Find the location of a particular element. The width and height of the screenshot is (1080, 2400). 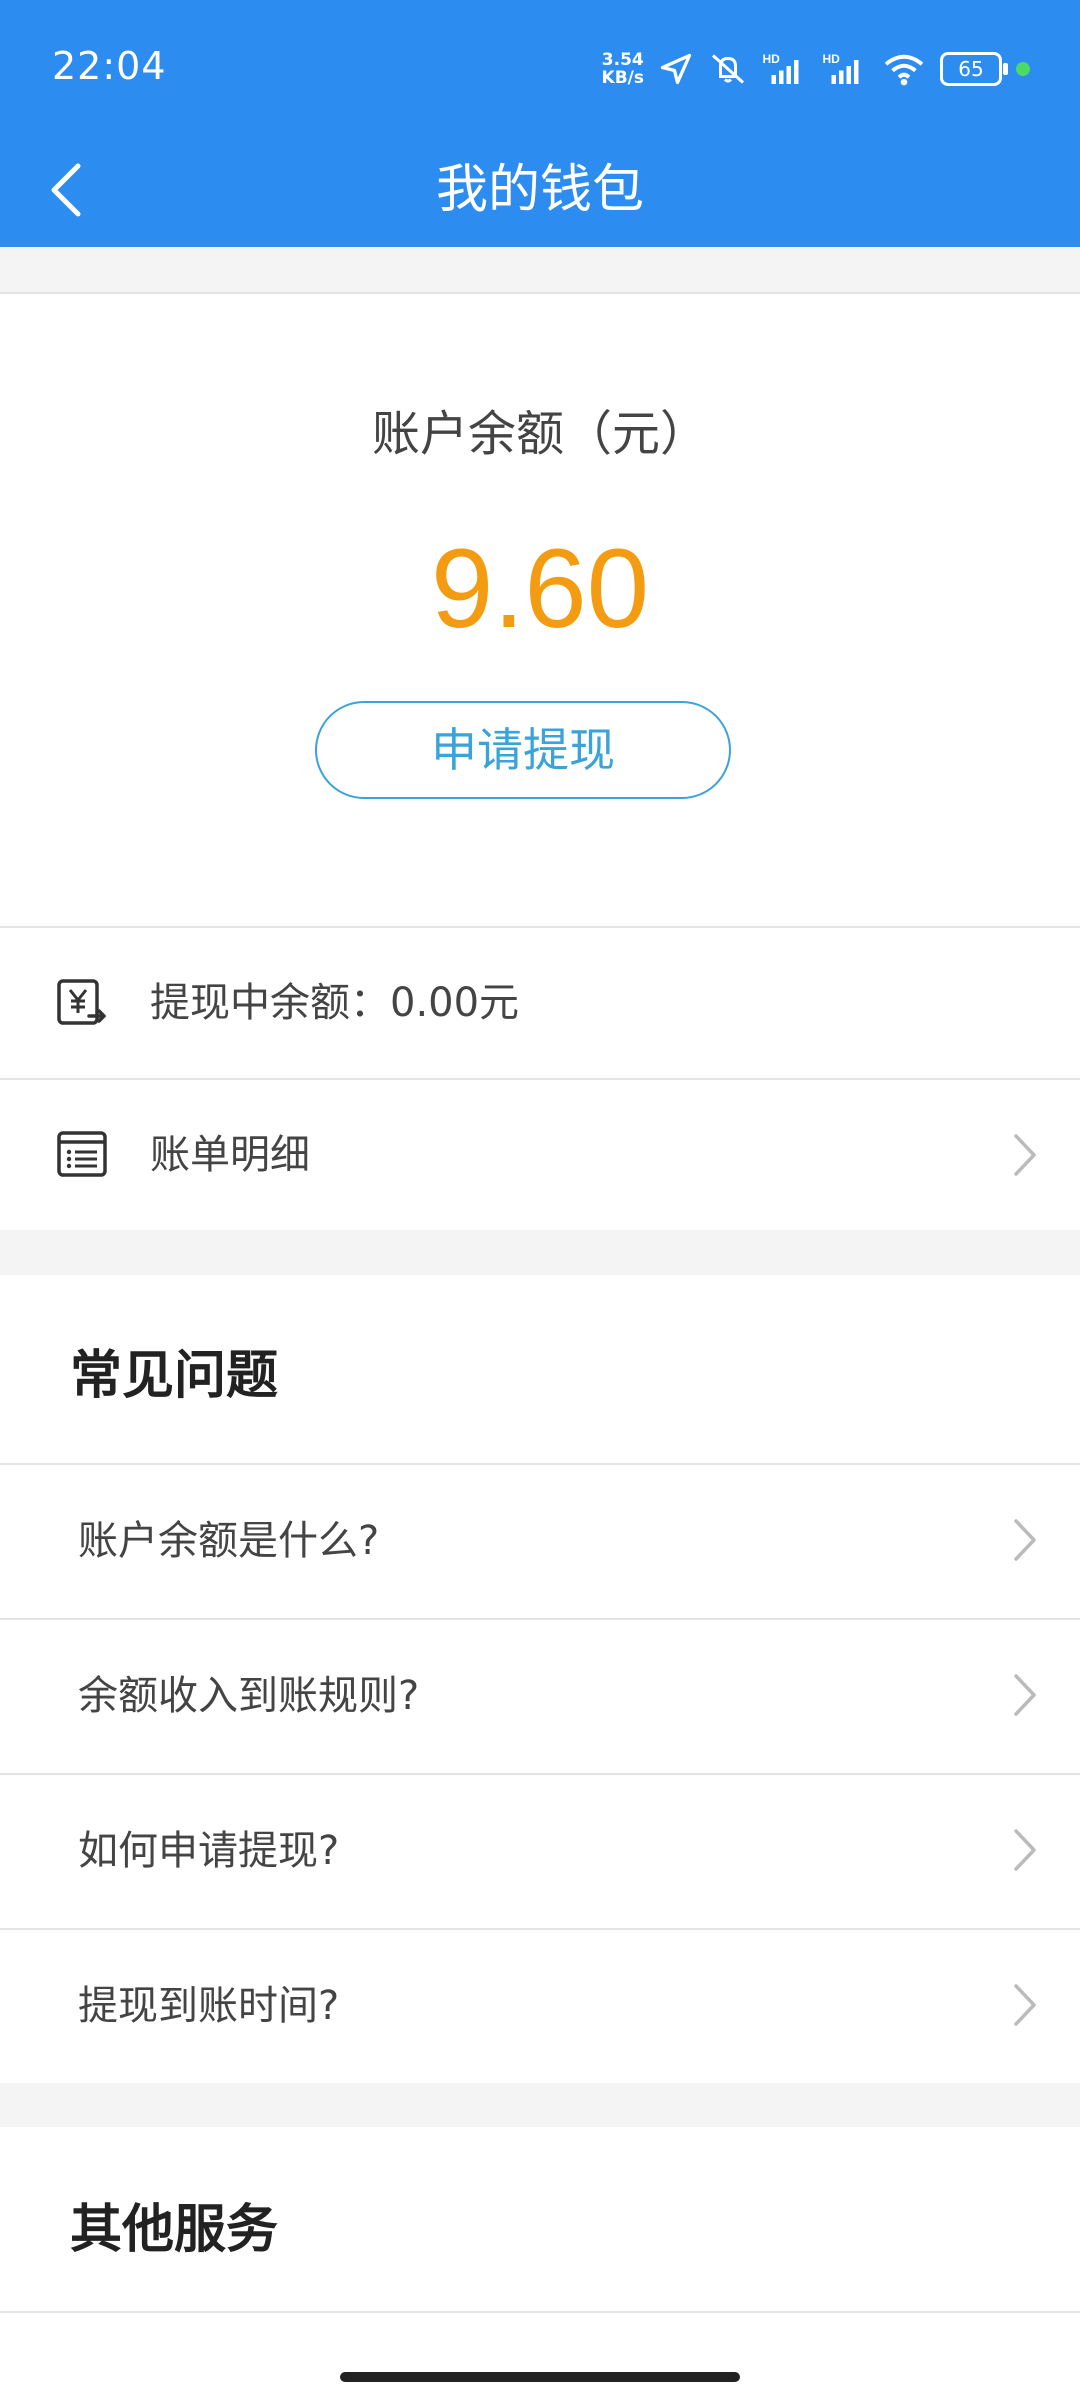

status-icons: 3.54 KB/s HD HD 65 is located at coordinates (816, 69).